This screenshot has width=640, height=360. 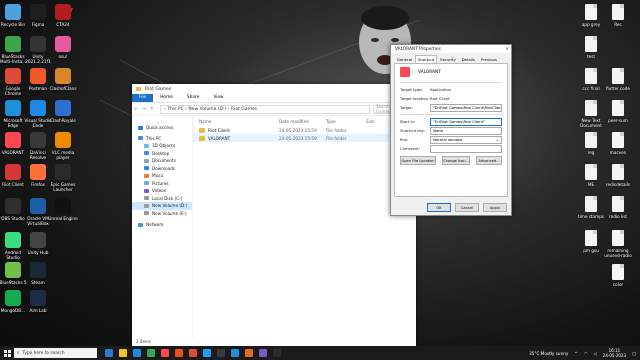 I want to click on explorer-titlebar: Riot Games, so click(x=274, y=89).